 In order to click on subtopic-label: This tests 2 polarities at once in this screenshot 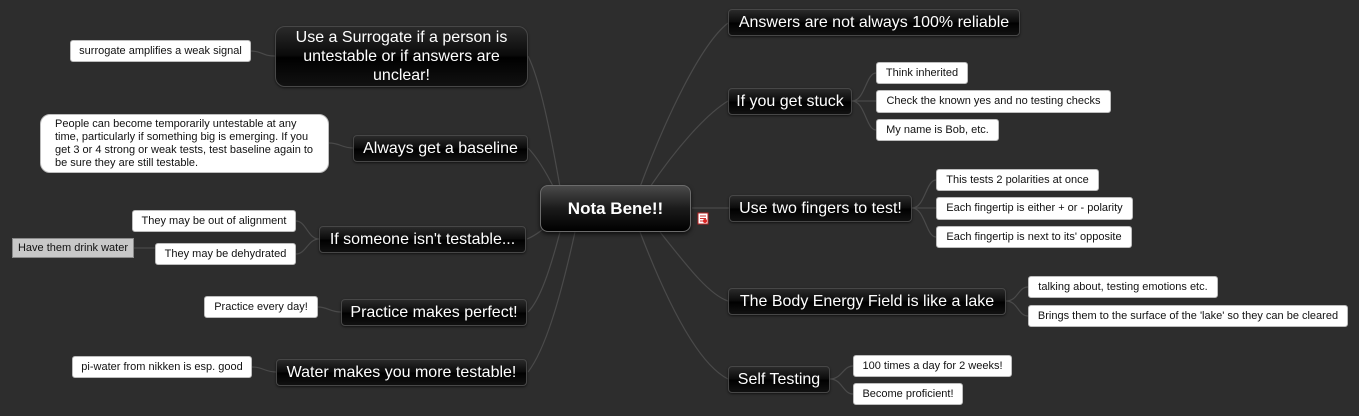, I will do `click(1017, 179)`.